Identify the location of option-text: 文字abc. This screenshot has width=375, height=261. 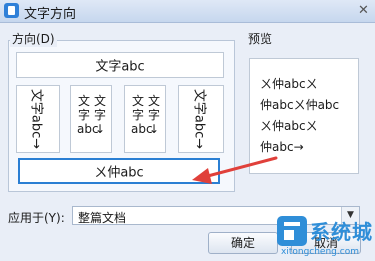
(120, 67).